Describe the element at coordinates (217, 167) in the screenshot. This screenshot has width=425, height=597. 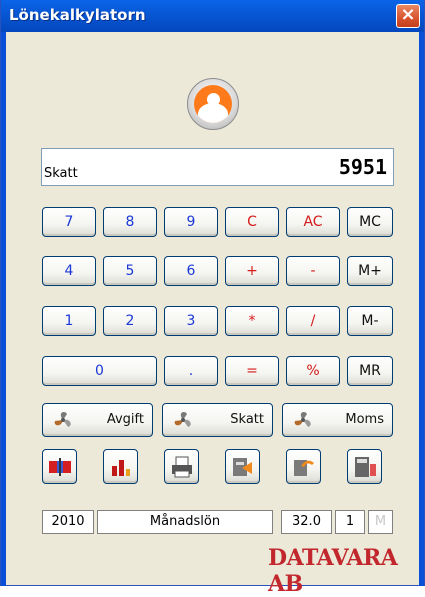
I see `result-display: Skatt 5951` at that location.